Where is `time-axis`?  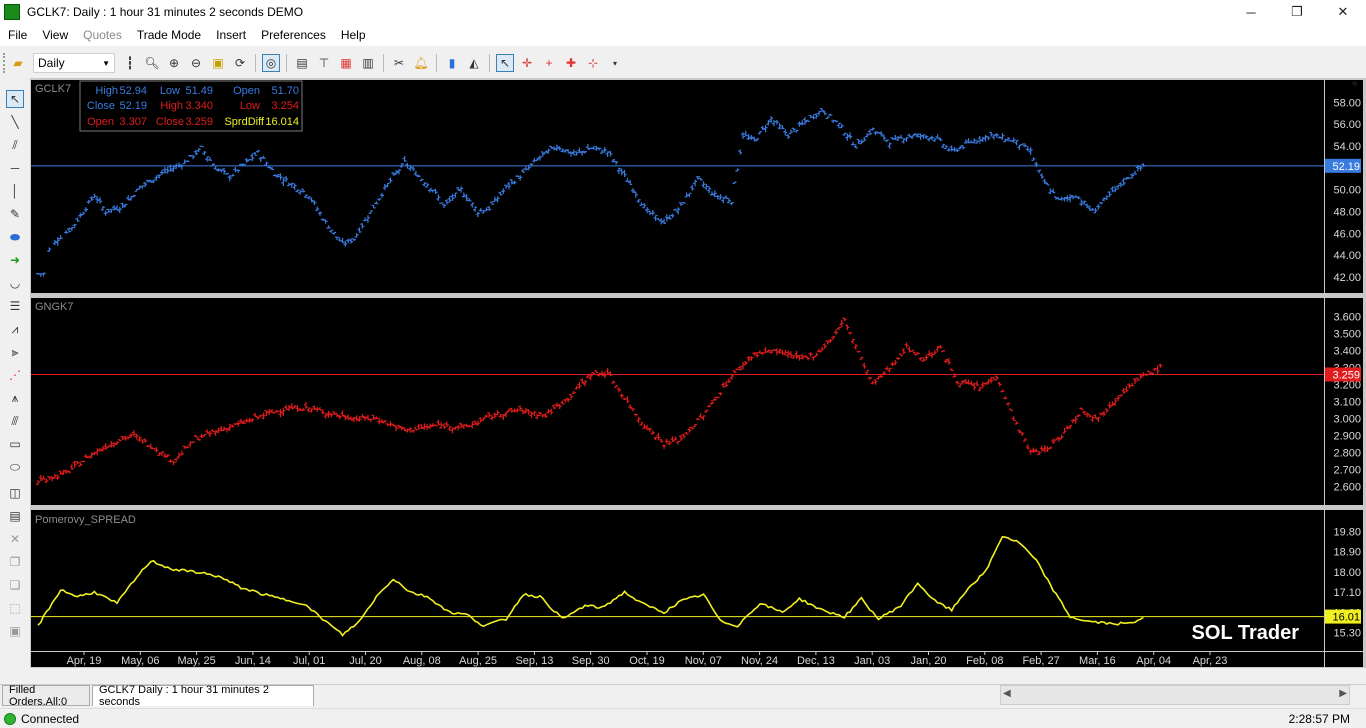 time-axis is located at coordinates (677, 659).